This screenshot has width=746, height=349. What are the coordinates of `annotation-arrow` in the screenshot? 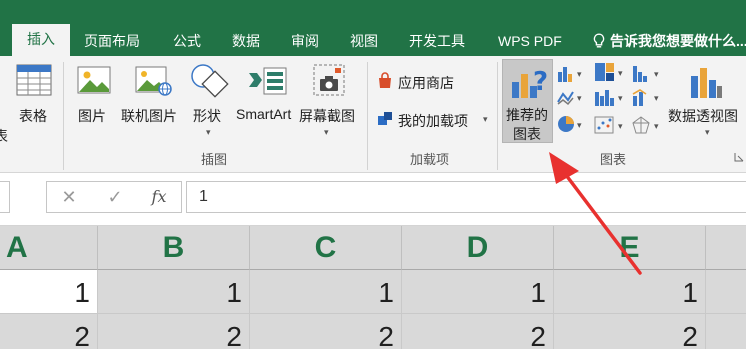 It's located at (595, 213).